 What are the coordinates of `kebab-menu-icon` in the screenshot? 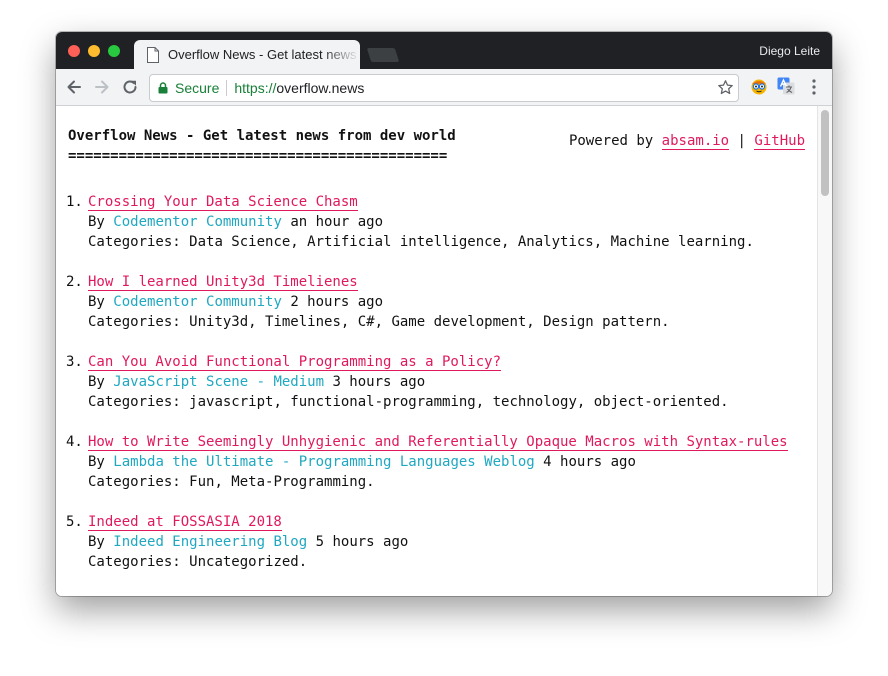 It's located at (814, 87).